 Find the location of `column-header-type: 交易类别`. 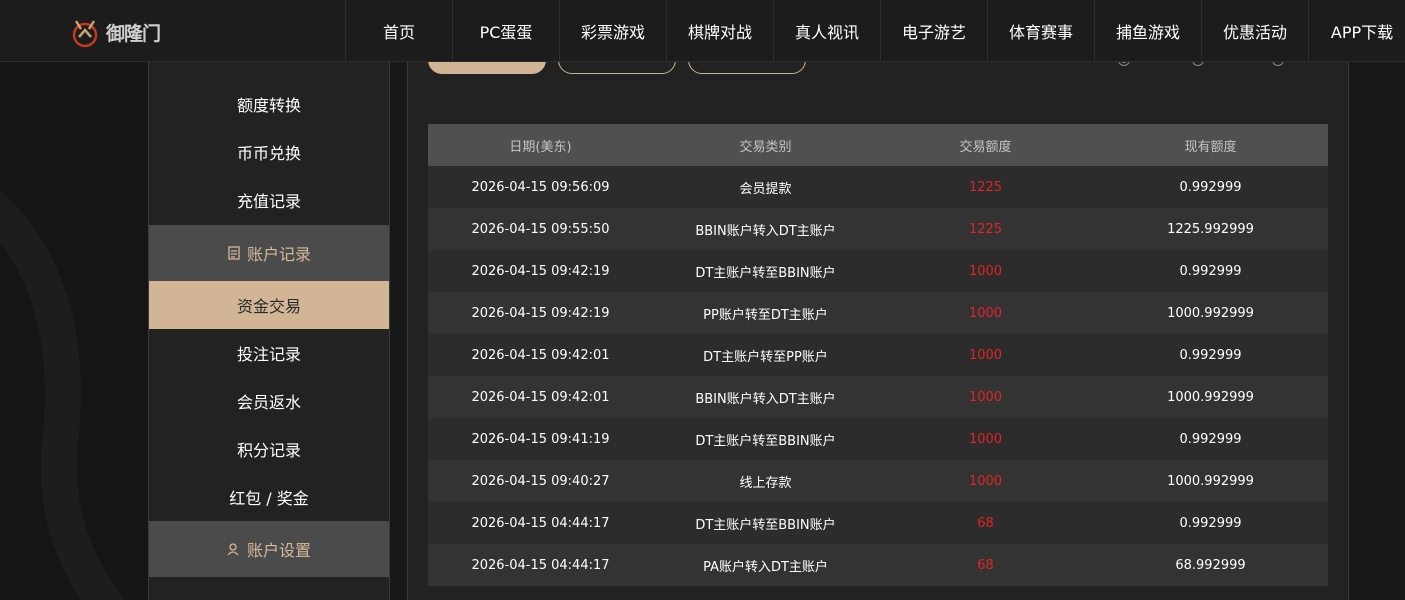

column-header-type: 交易类别 is located at coordinates (765, 145).